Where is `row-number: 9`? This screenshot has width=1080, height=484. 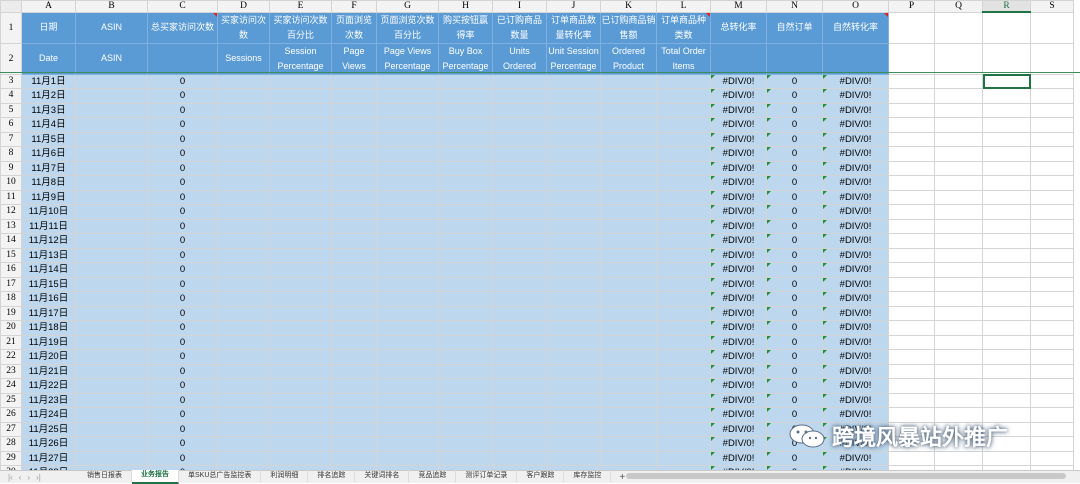
row-number: 9 is located at coordinates (11, 168).